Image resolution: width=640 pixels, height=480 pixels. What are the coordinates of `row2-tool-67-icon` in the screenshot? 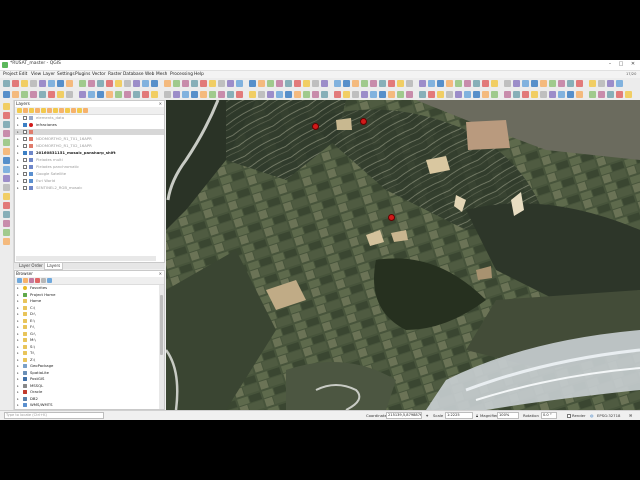 It's located at (628, 94).